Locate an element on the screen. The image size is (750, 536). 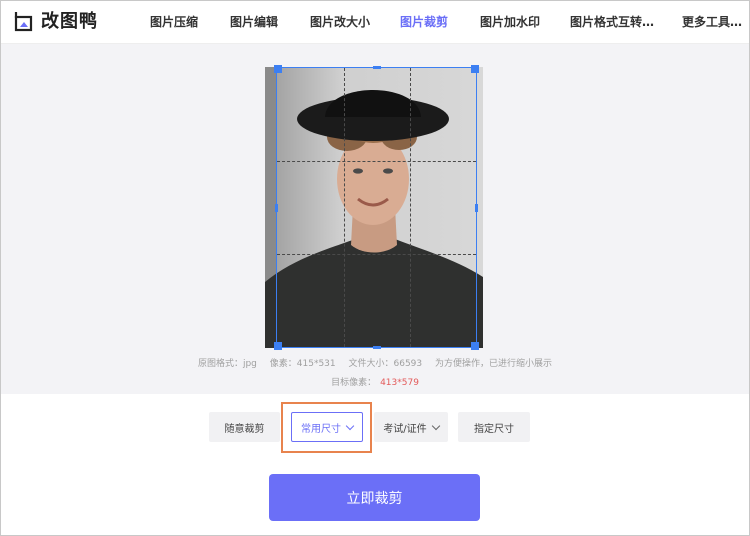
crop-now-label: 立即裁剪 is located at coordinates (374, 498).